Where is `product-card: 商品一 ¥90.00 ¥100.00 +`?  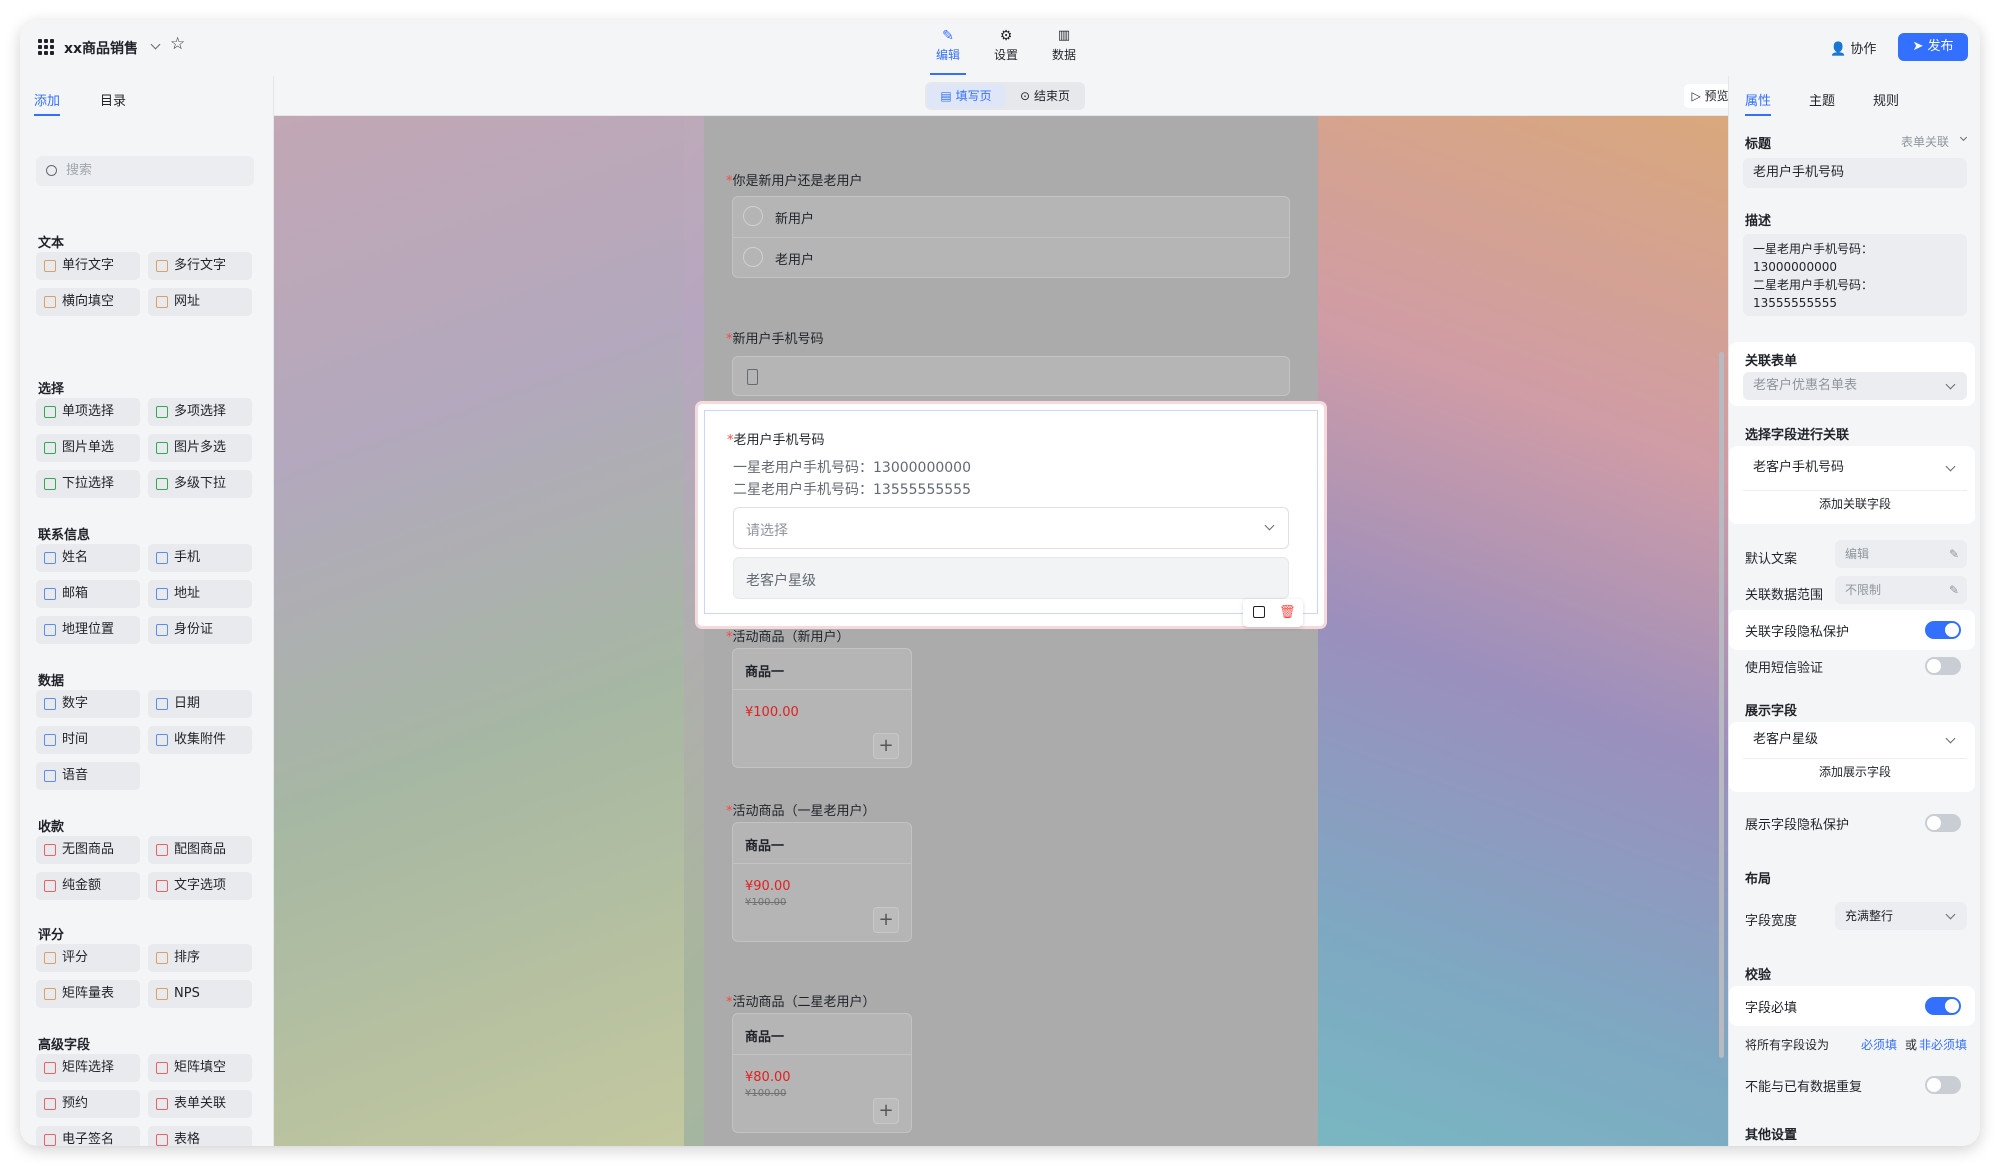
product-card: 商品一 ¥90.00 ¥100.00 + is located at coordinates (822, 882).